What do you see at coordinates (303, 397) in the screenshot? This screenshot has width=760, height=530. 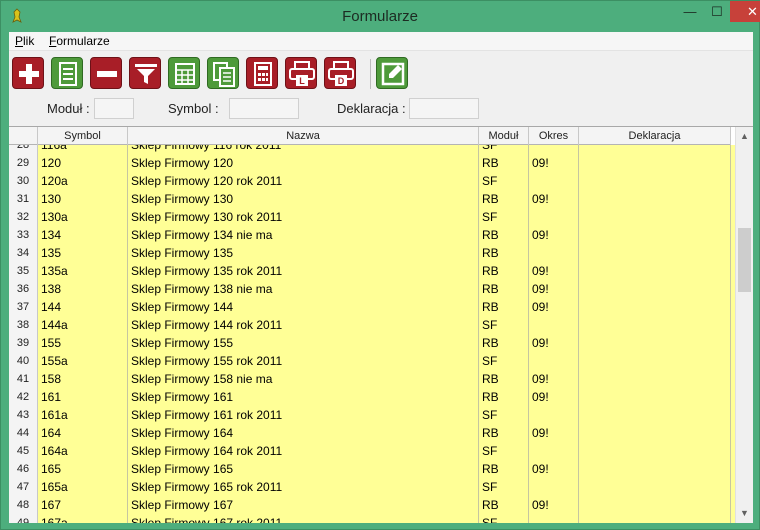 I see `cell-nazwa: Sklep Firmowy 161` at bounding box center [303, 397].